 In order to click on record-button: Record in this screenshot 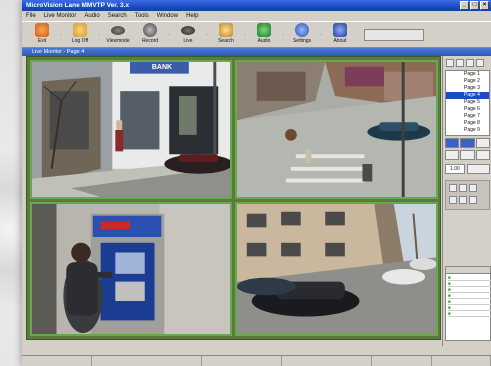, I will do `click(150, 34)`.